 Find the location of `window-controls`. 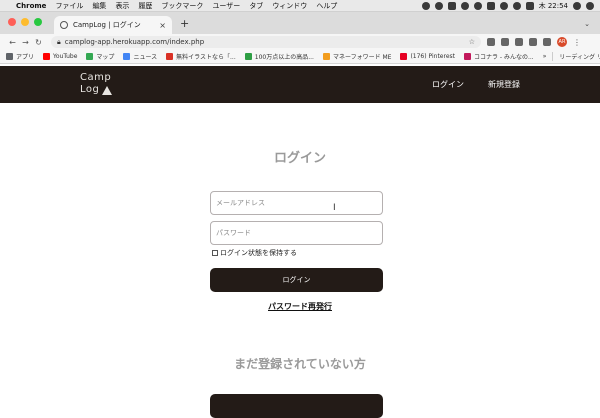

window-controls is located at coordinates (21, 26).